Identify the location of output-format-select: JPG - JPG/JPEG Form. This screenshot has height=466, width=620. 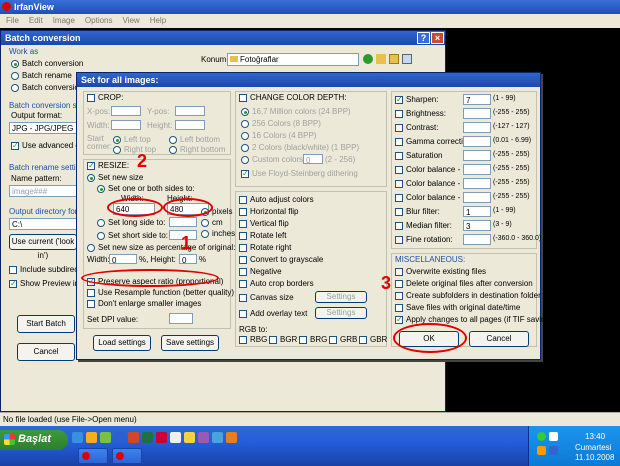
(43, 128).